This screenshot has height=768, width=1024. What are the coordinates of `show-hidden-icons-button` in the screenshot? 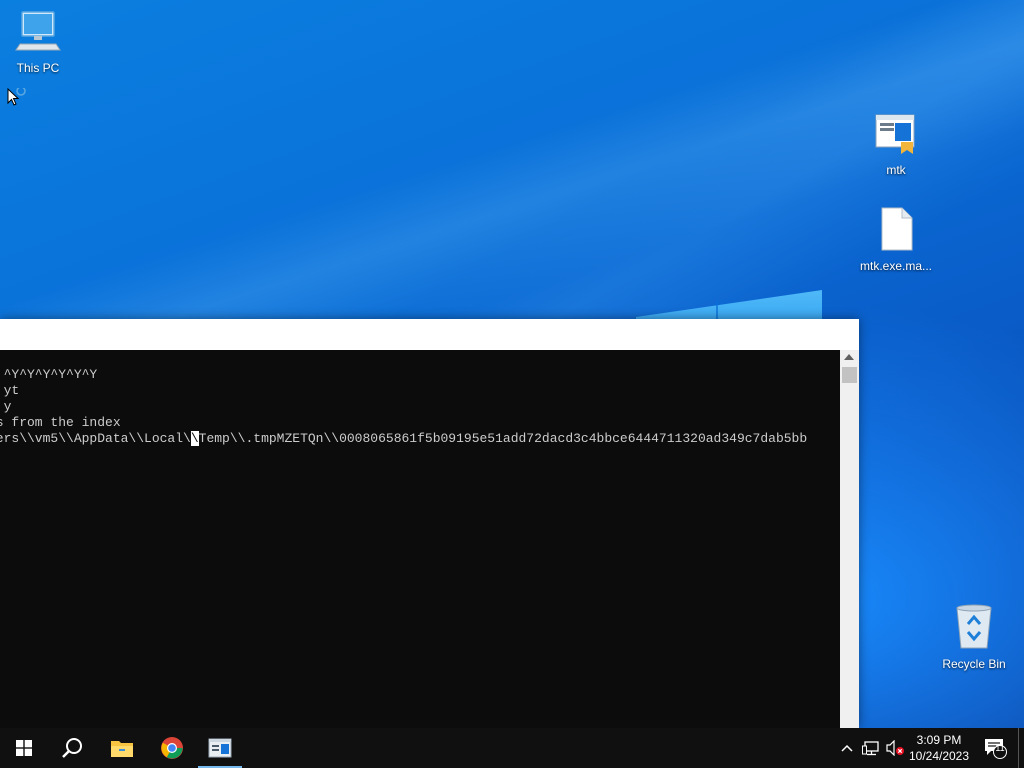 It's located at (847, 748).